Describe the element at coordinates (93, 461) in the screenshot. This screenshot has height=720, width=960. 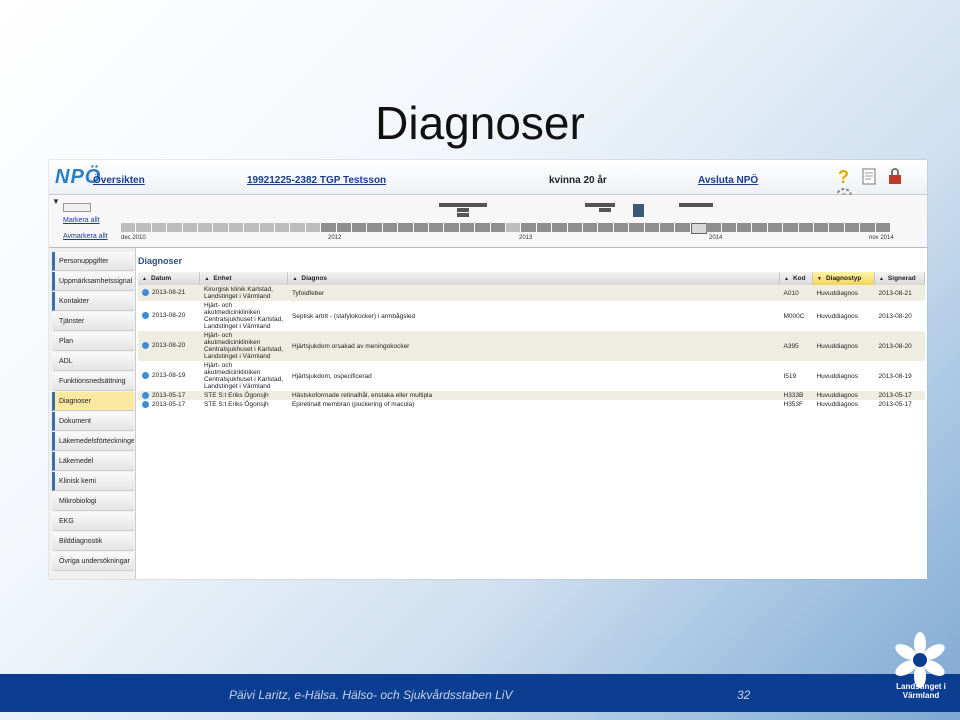
I see `menu-item-lakemedel: Läkemedel` at that location.